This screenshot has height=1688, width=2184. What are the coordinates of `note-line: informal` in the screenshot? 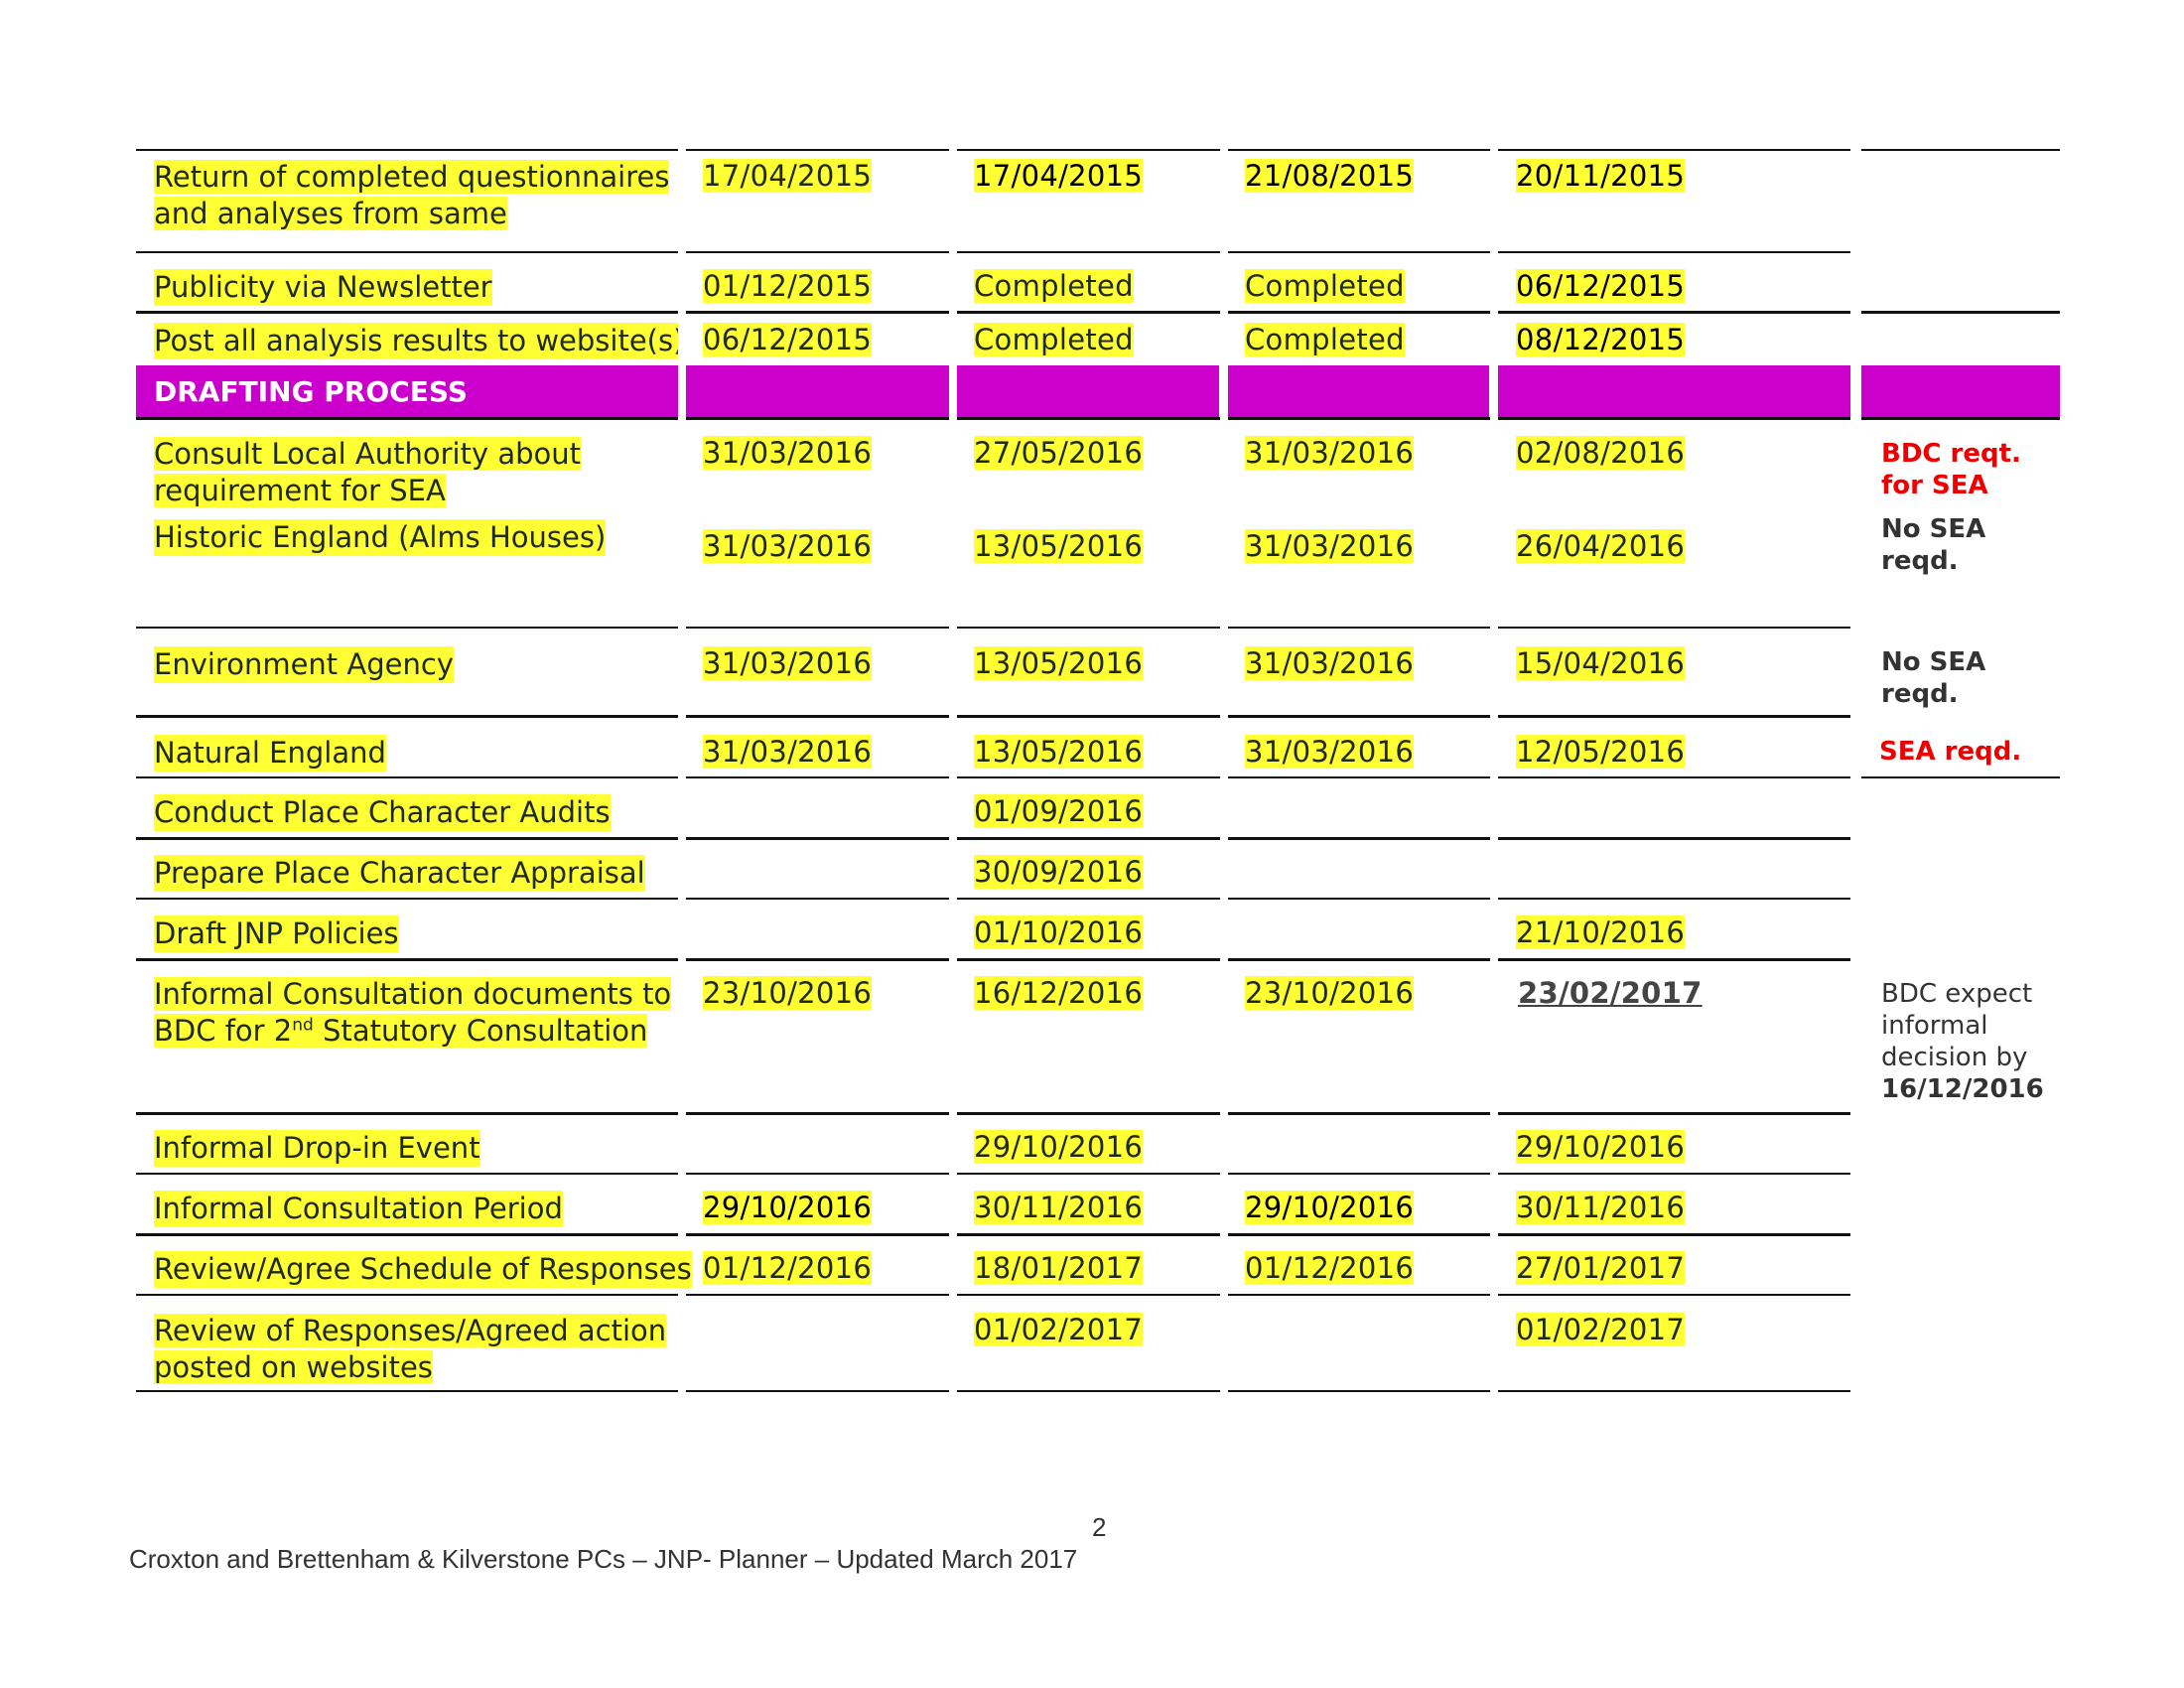 It's located at (1934, 1026).